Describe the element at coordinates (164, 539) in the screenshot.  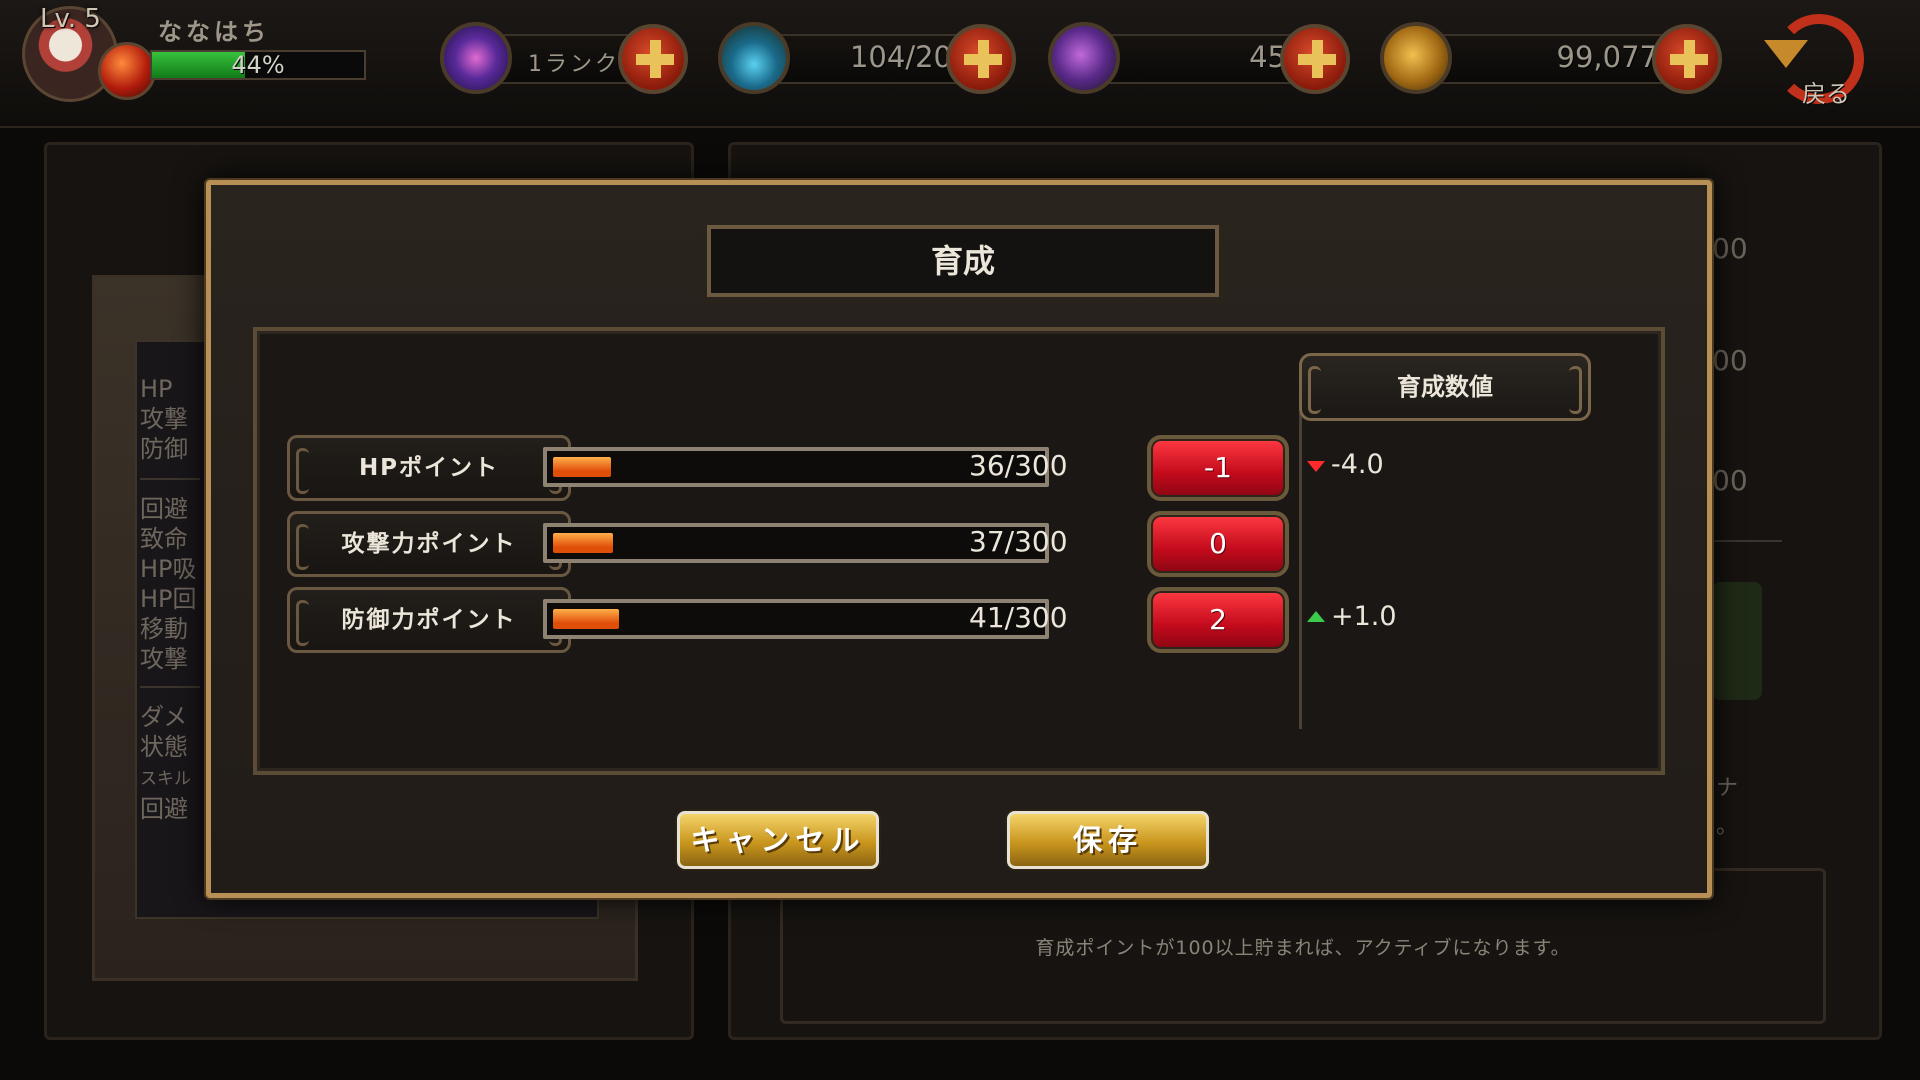
I see `bg-stat-label: 致命` at that location.